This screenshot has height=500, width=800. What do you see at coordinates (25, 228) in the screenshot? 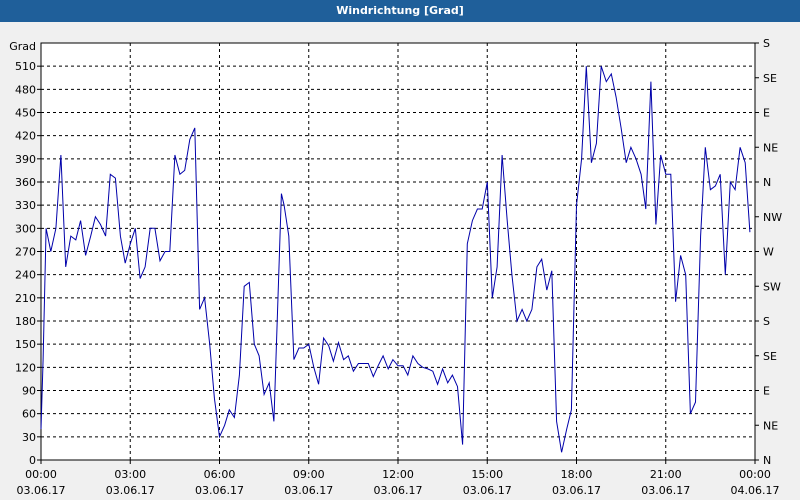
I see `y-tick-label: 300` at bounding box center [25, 228].